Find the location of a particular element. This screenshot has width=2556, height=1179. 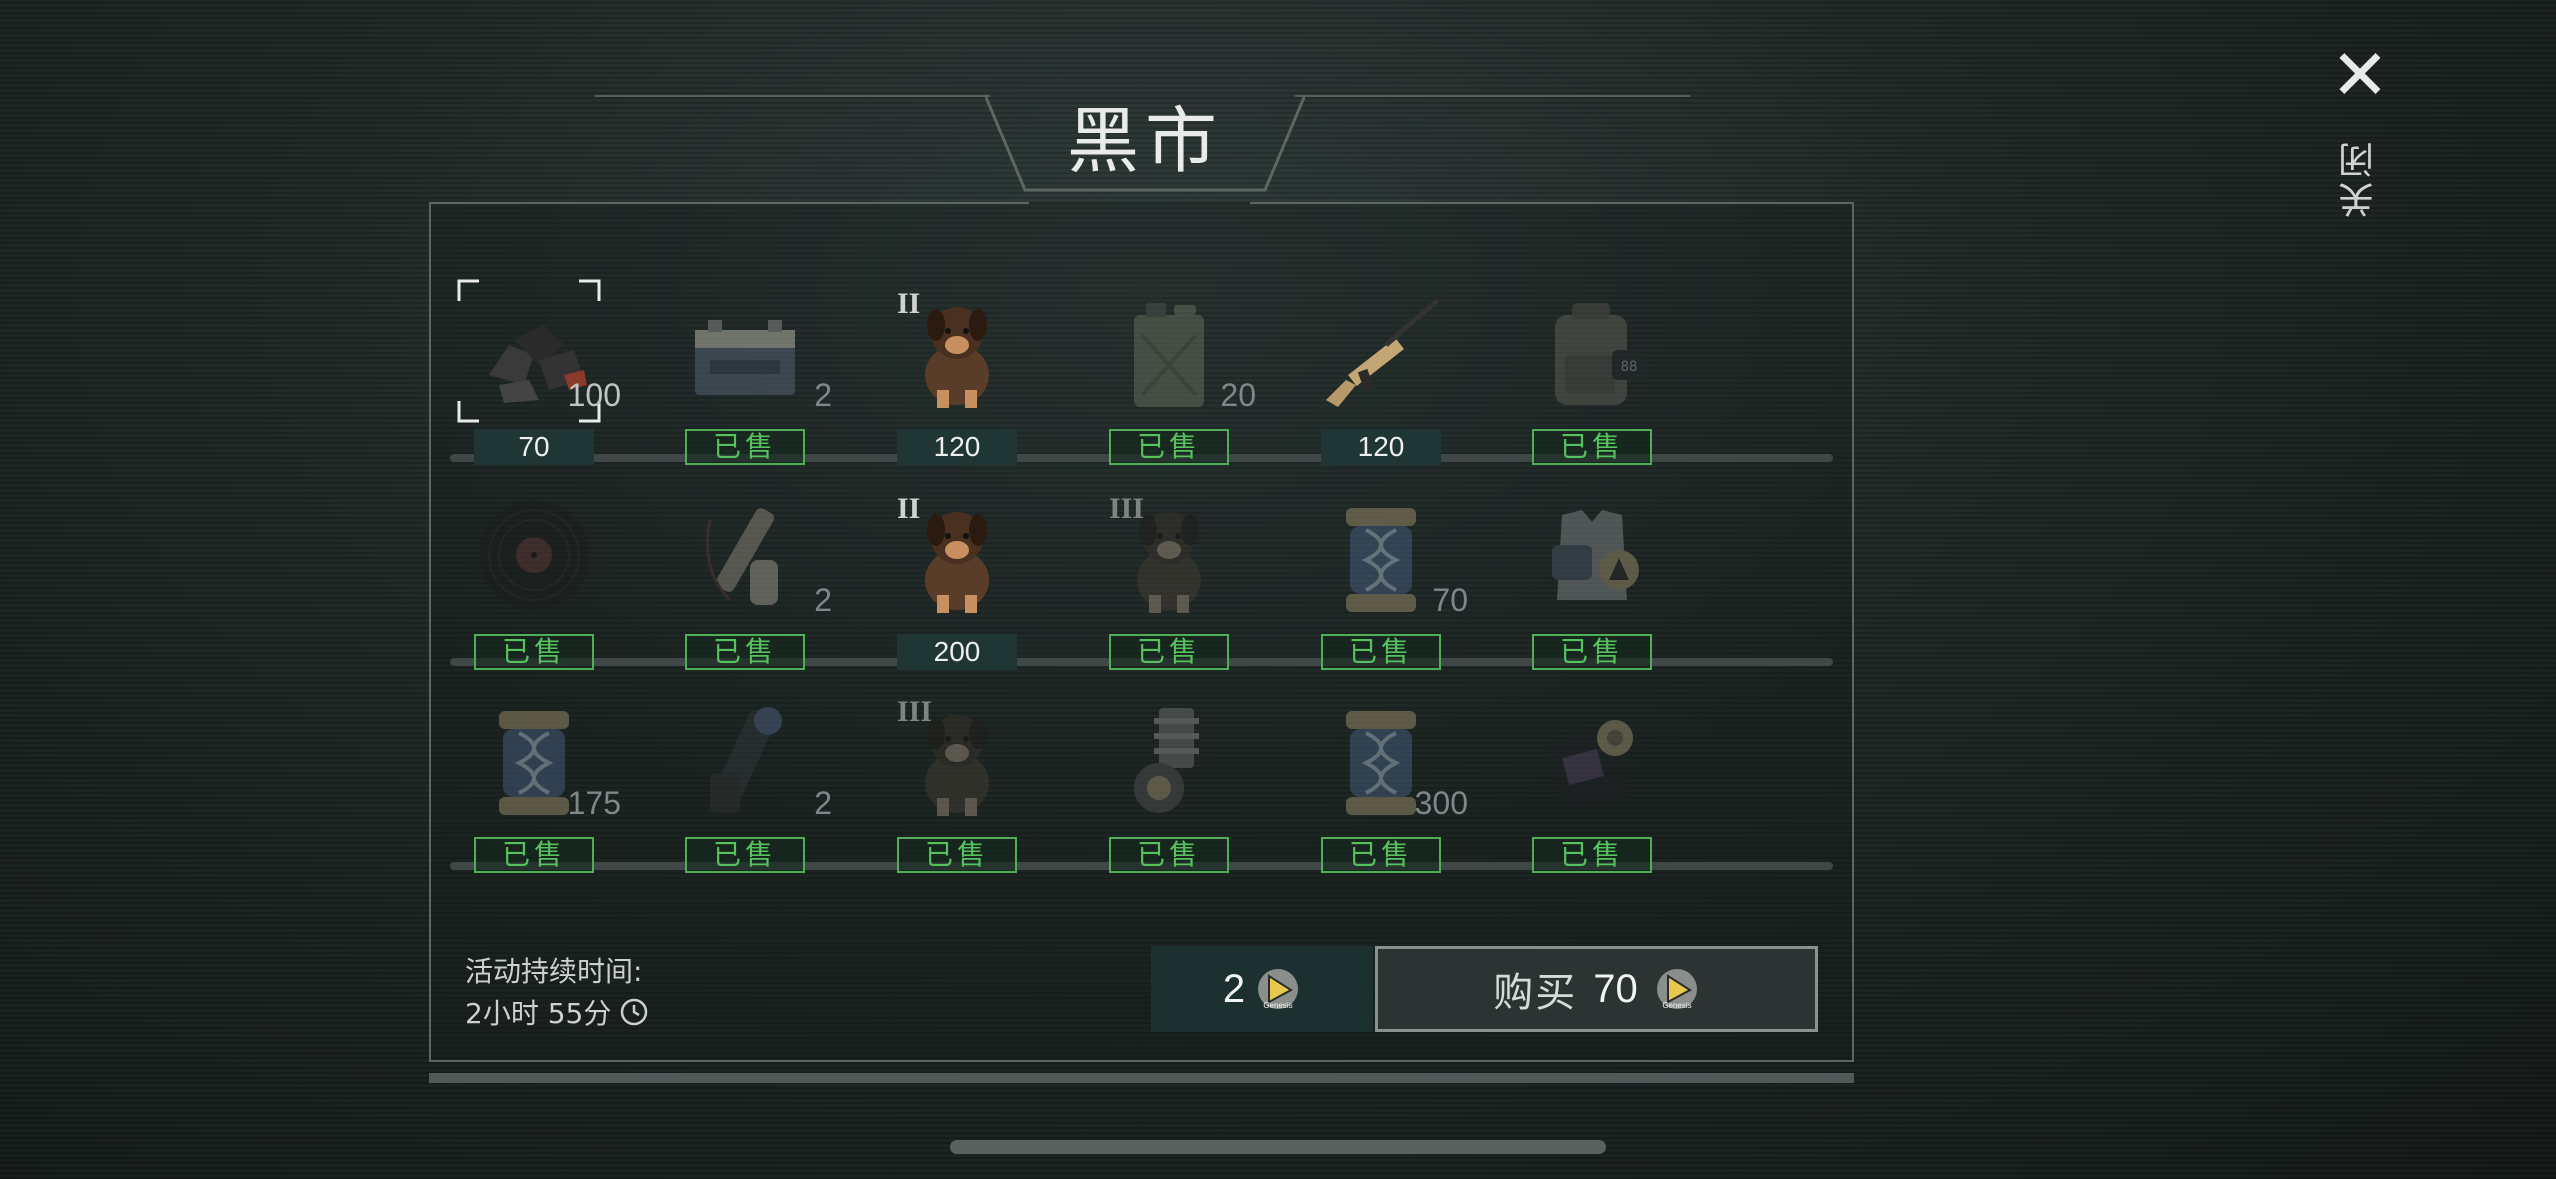

shop-item-vinyl: 已售 is located at coordinates (534, 590).